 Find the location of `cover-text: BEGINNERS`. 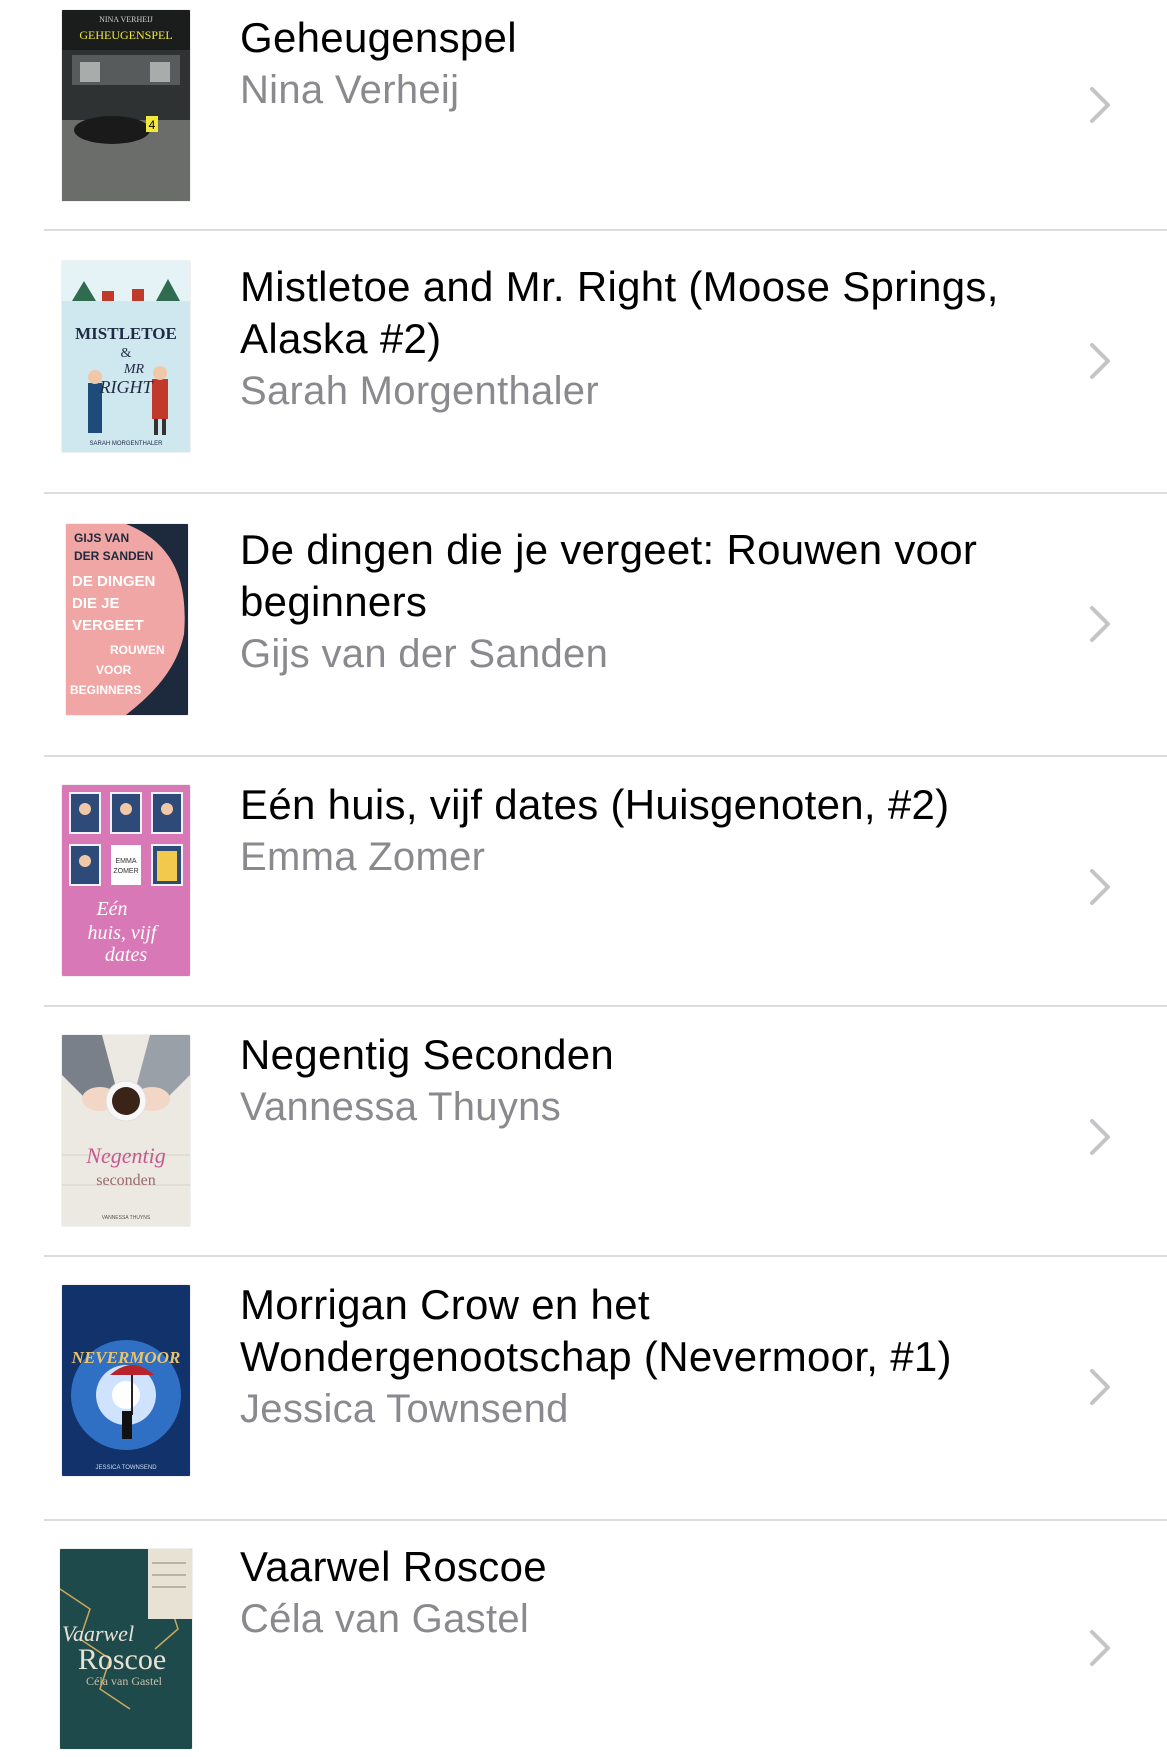

cover-text: BEGINNERS is located at coordinates (105, 690).